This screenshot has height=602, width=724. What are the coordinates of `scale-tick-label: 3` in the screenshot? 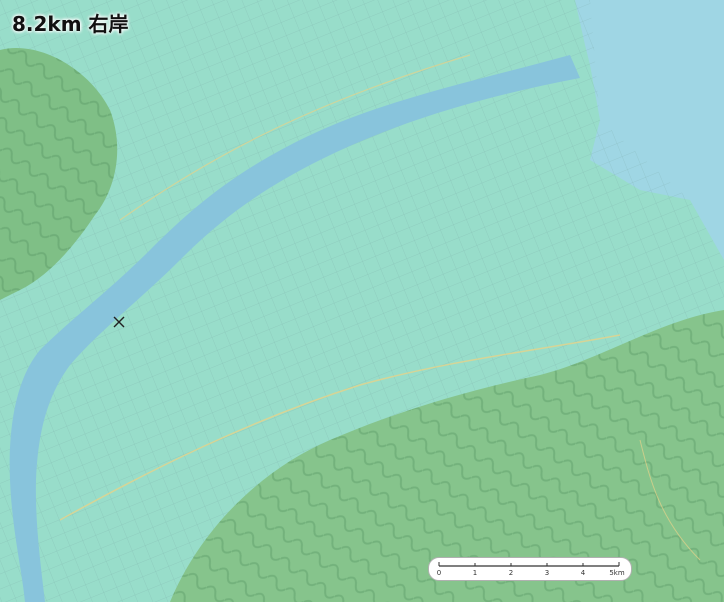 It's located at (547, 573).